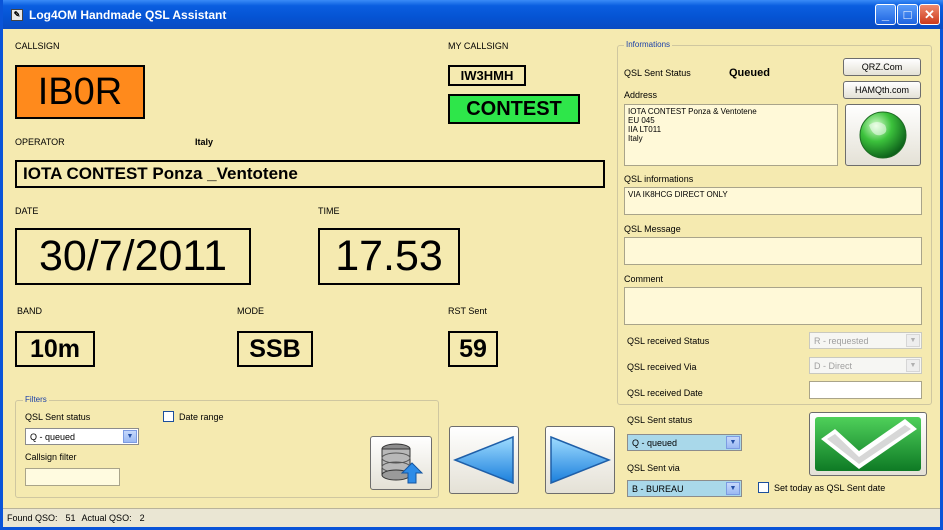 The width and height of the screenshot is (943, 530). What do you see at coordinates (471, 517) in the screenshot?
I see `status-bar: Found QSO: 51 Actual QSO: 2` at bounding box center [471, 517].